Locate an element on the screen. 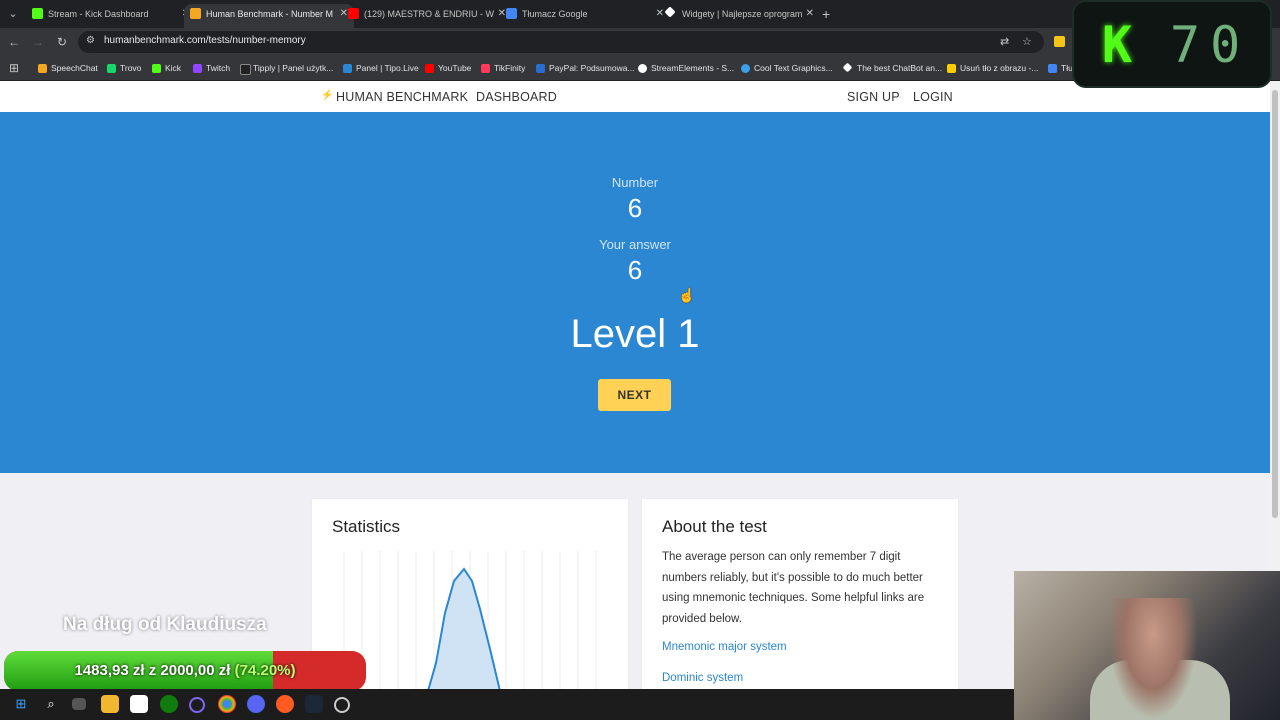 This screenshot has width=1280, height=720. cooltext-icon is located at coordinates (745, 68).